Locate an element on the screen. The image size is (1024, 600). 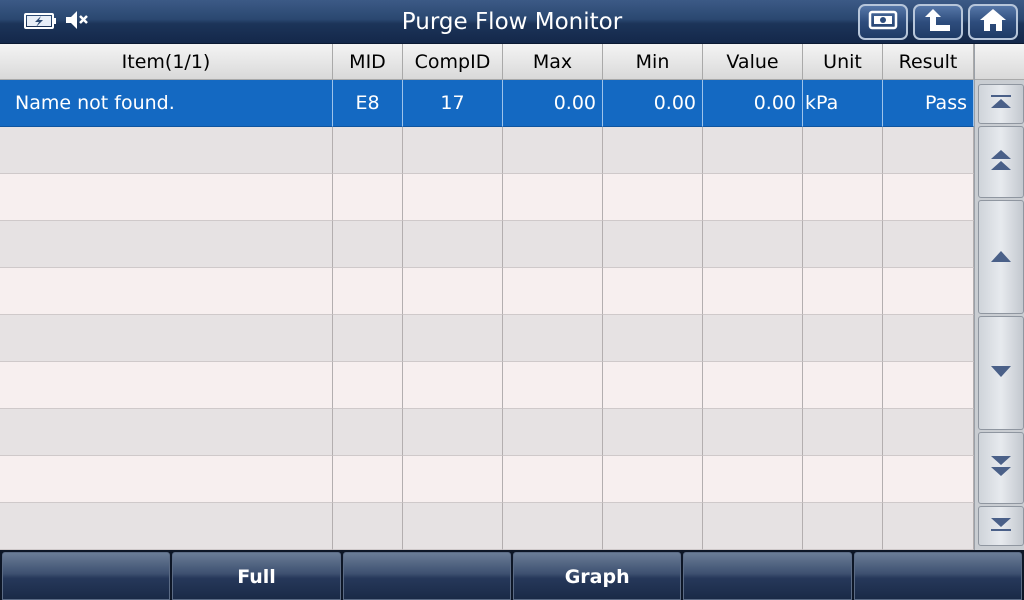
back-button is located at coordinates (938, 22).